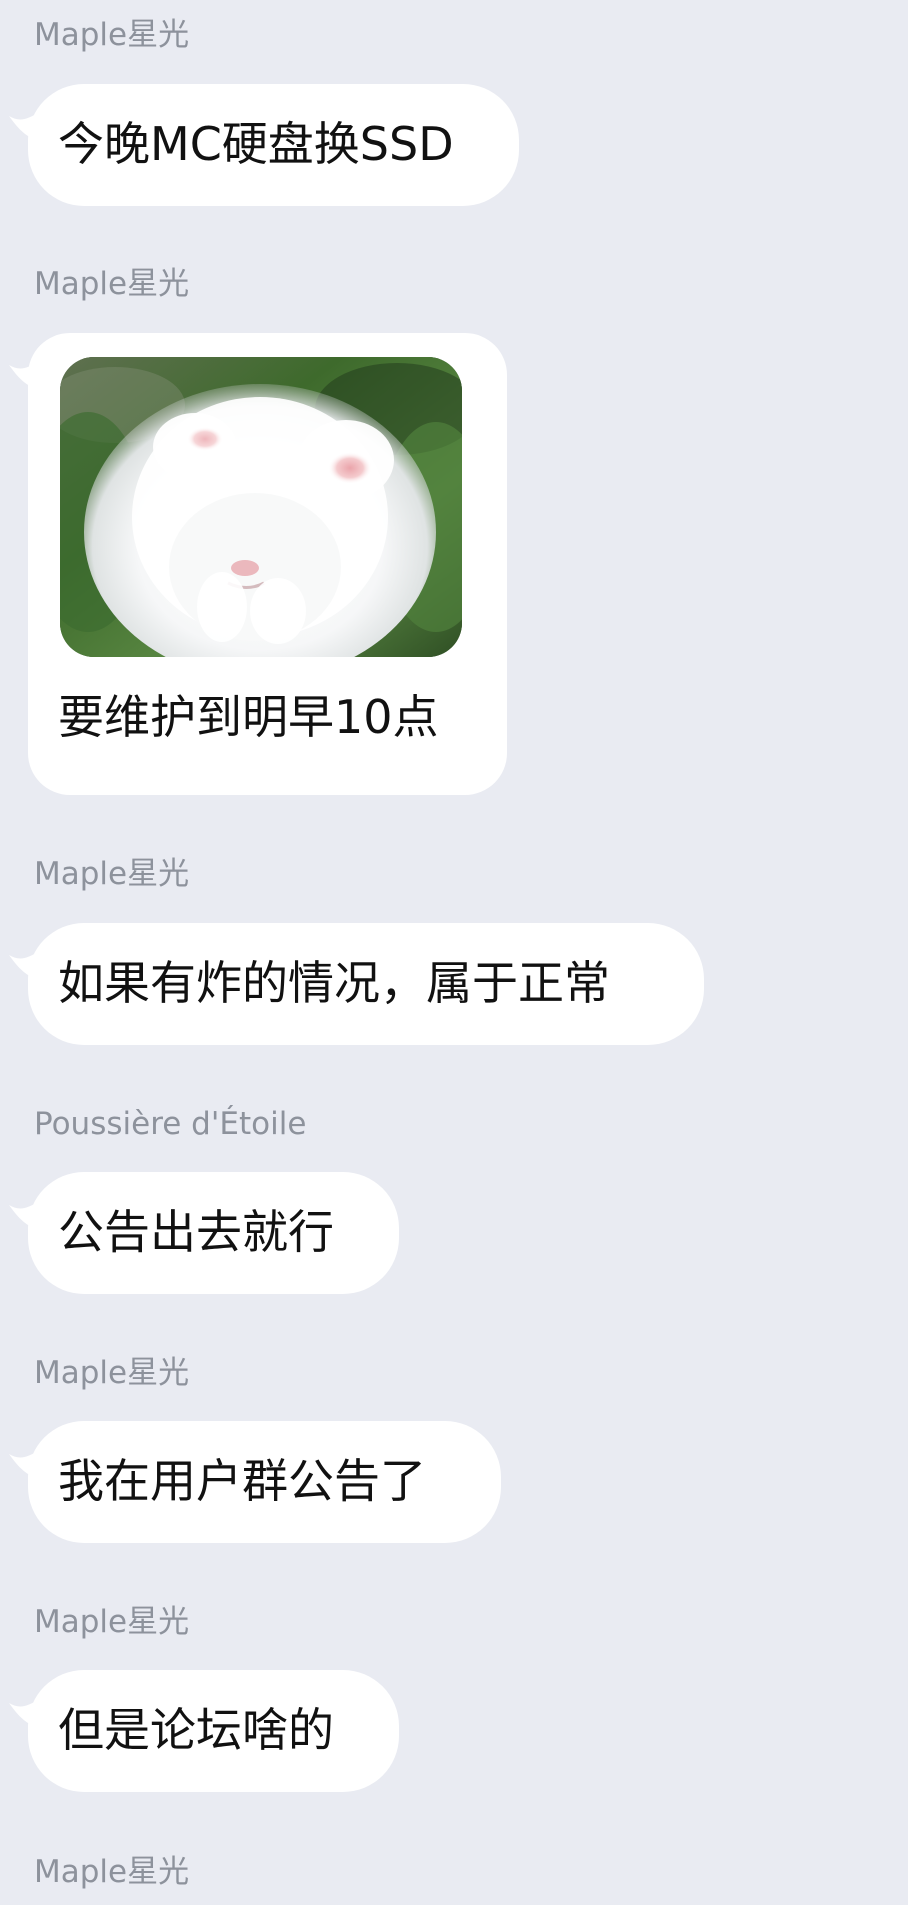 This screenshot has height=1905, width=908. I want to click on message-bubble: 我在用户群公告了, so click(264, 1482).